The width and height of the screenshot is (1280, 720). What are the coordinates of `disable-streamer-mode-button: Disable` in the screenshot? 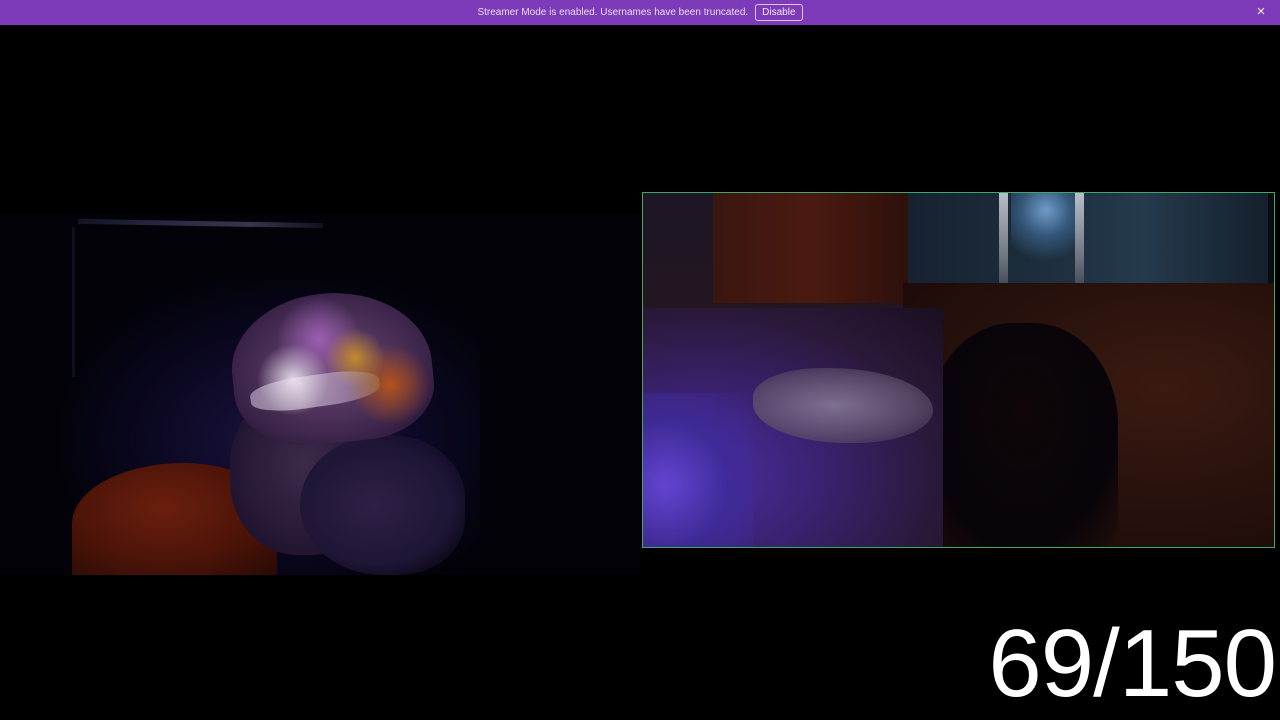 It's located at (779, 12).